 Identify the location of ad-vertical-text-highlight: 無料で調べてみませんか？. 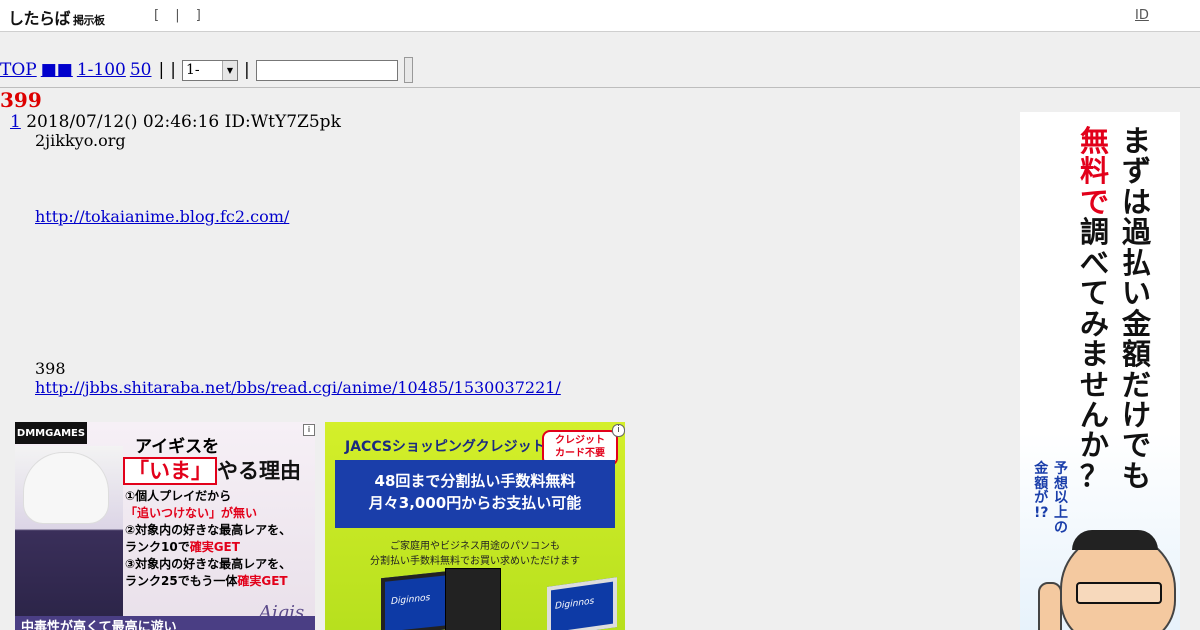
(1095, 308).